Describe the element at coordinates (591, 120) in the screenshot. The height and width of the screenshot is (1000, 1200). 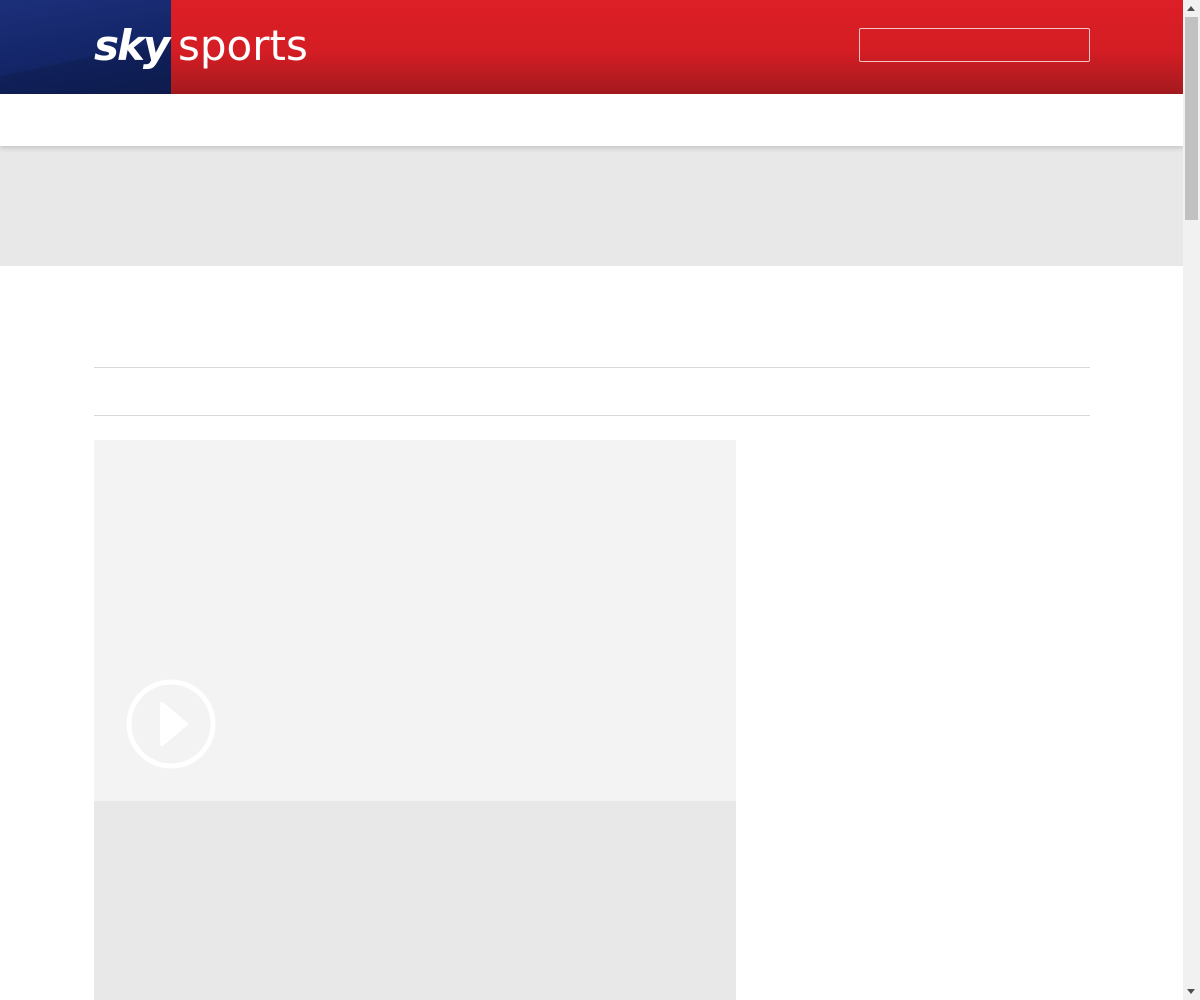
I see `navigation-bar` at that location.